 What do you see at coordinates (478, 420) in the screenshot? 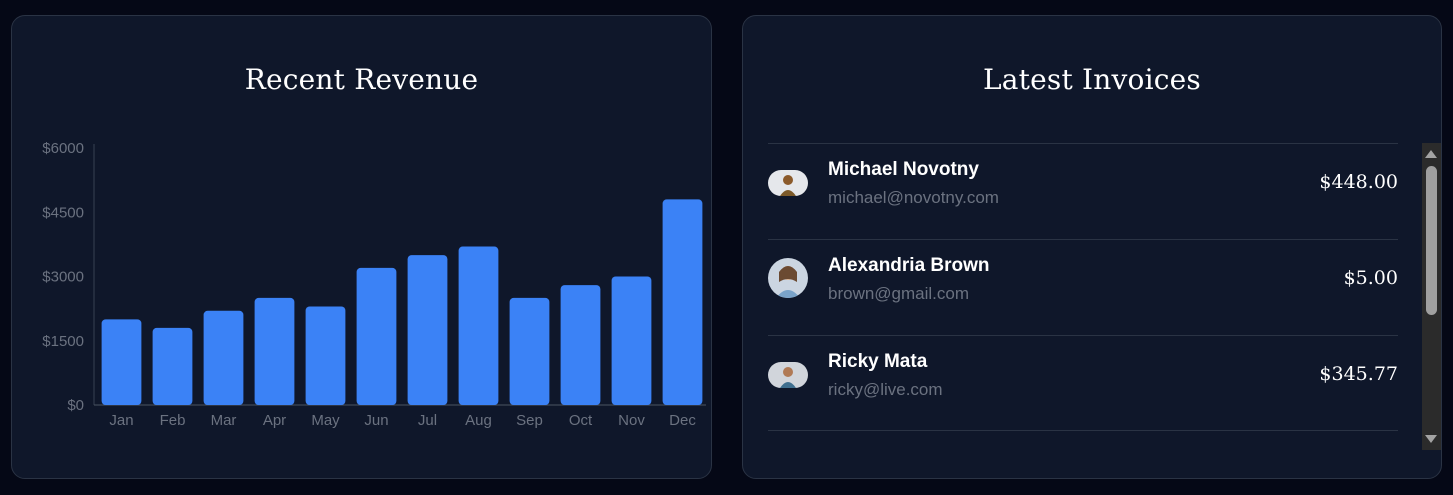
I see `x-tick-label: Aug` at bounding box center [478, 420].